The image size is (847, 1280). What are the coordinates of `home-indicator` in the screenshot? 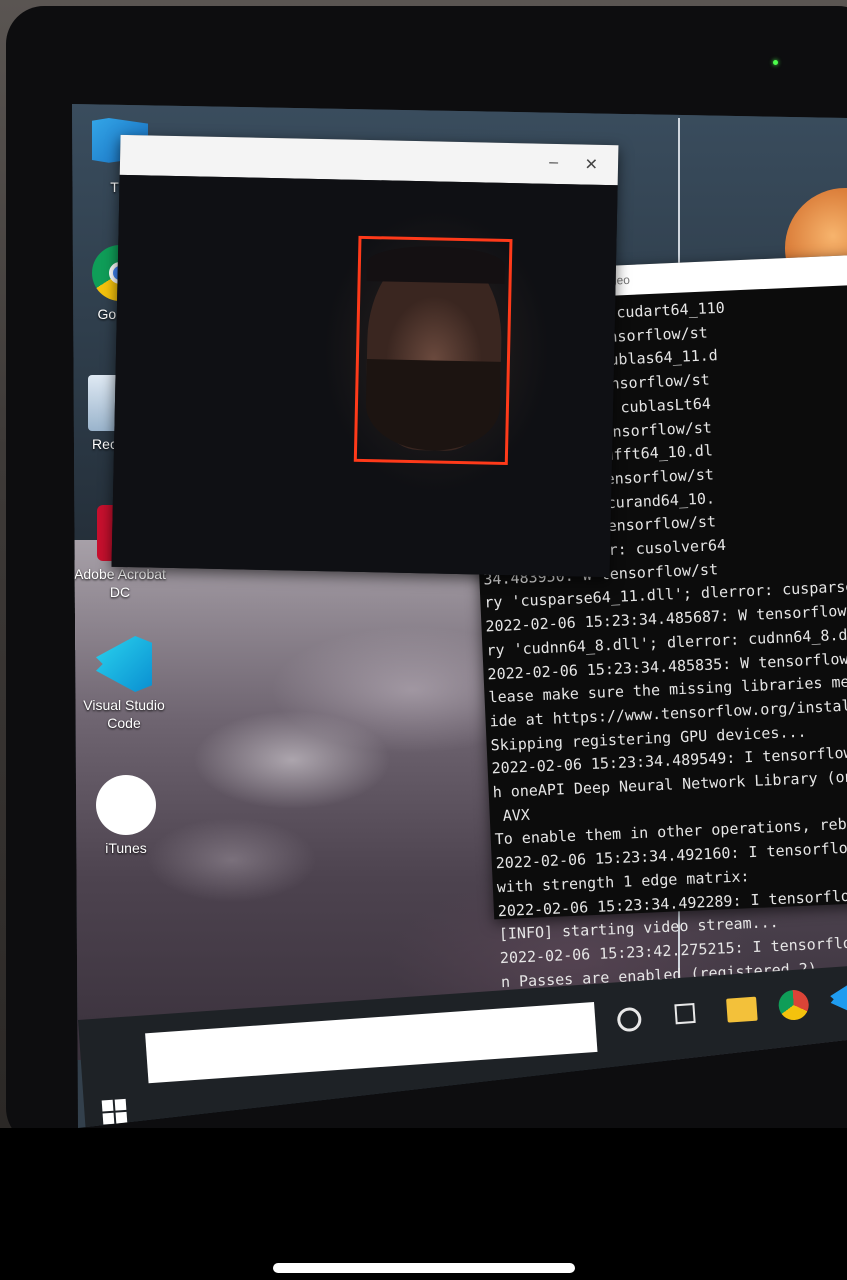 It's located at (424, 1268).